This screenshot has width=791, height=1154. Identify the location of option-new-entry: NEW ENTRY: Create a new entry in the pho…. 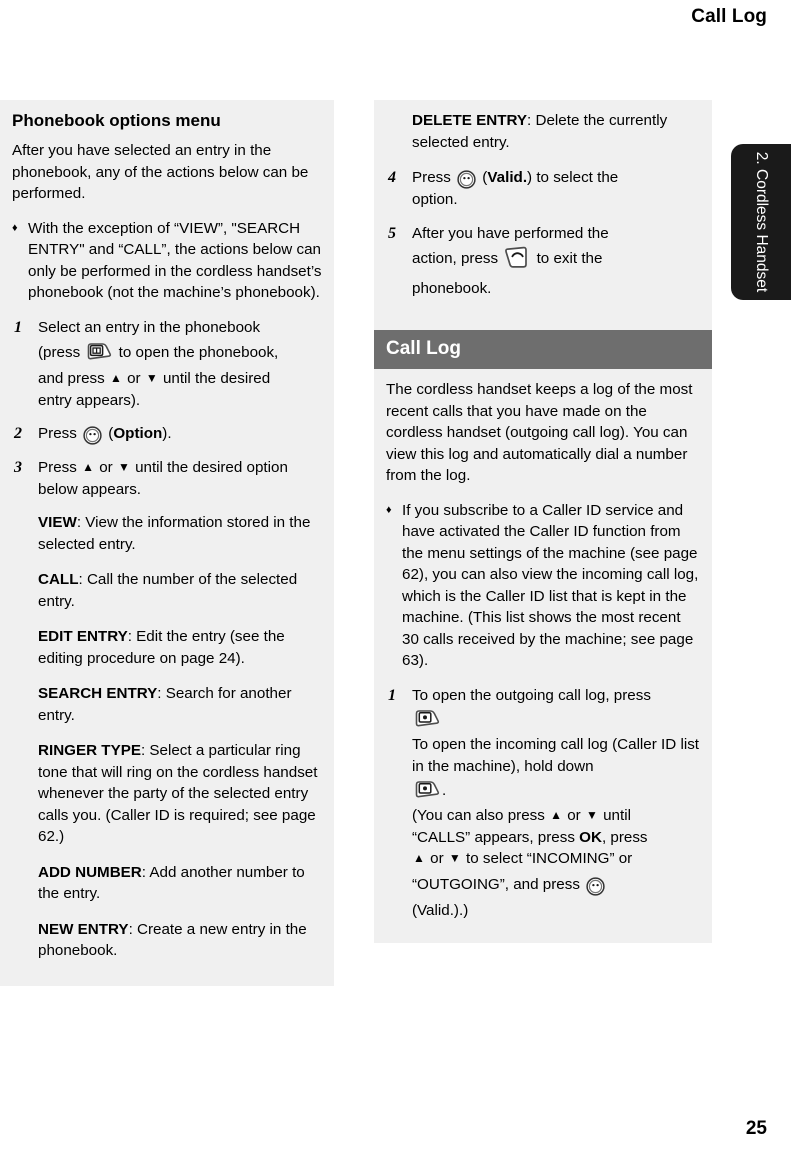
(167, 940).